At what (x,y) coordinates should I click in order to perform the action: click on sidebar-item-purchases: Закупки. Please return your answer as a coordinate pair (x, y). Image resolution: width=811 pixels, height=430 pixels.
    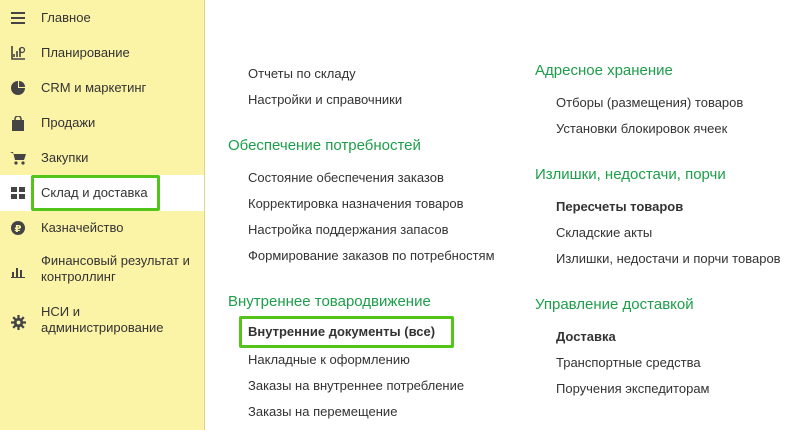
    Looking at the image, I should click on (102, 158).